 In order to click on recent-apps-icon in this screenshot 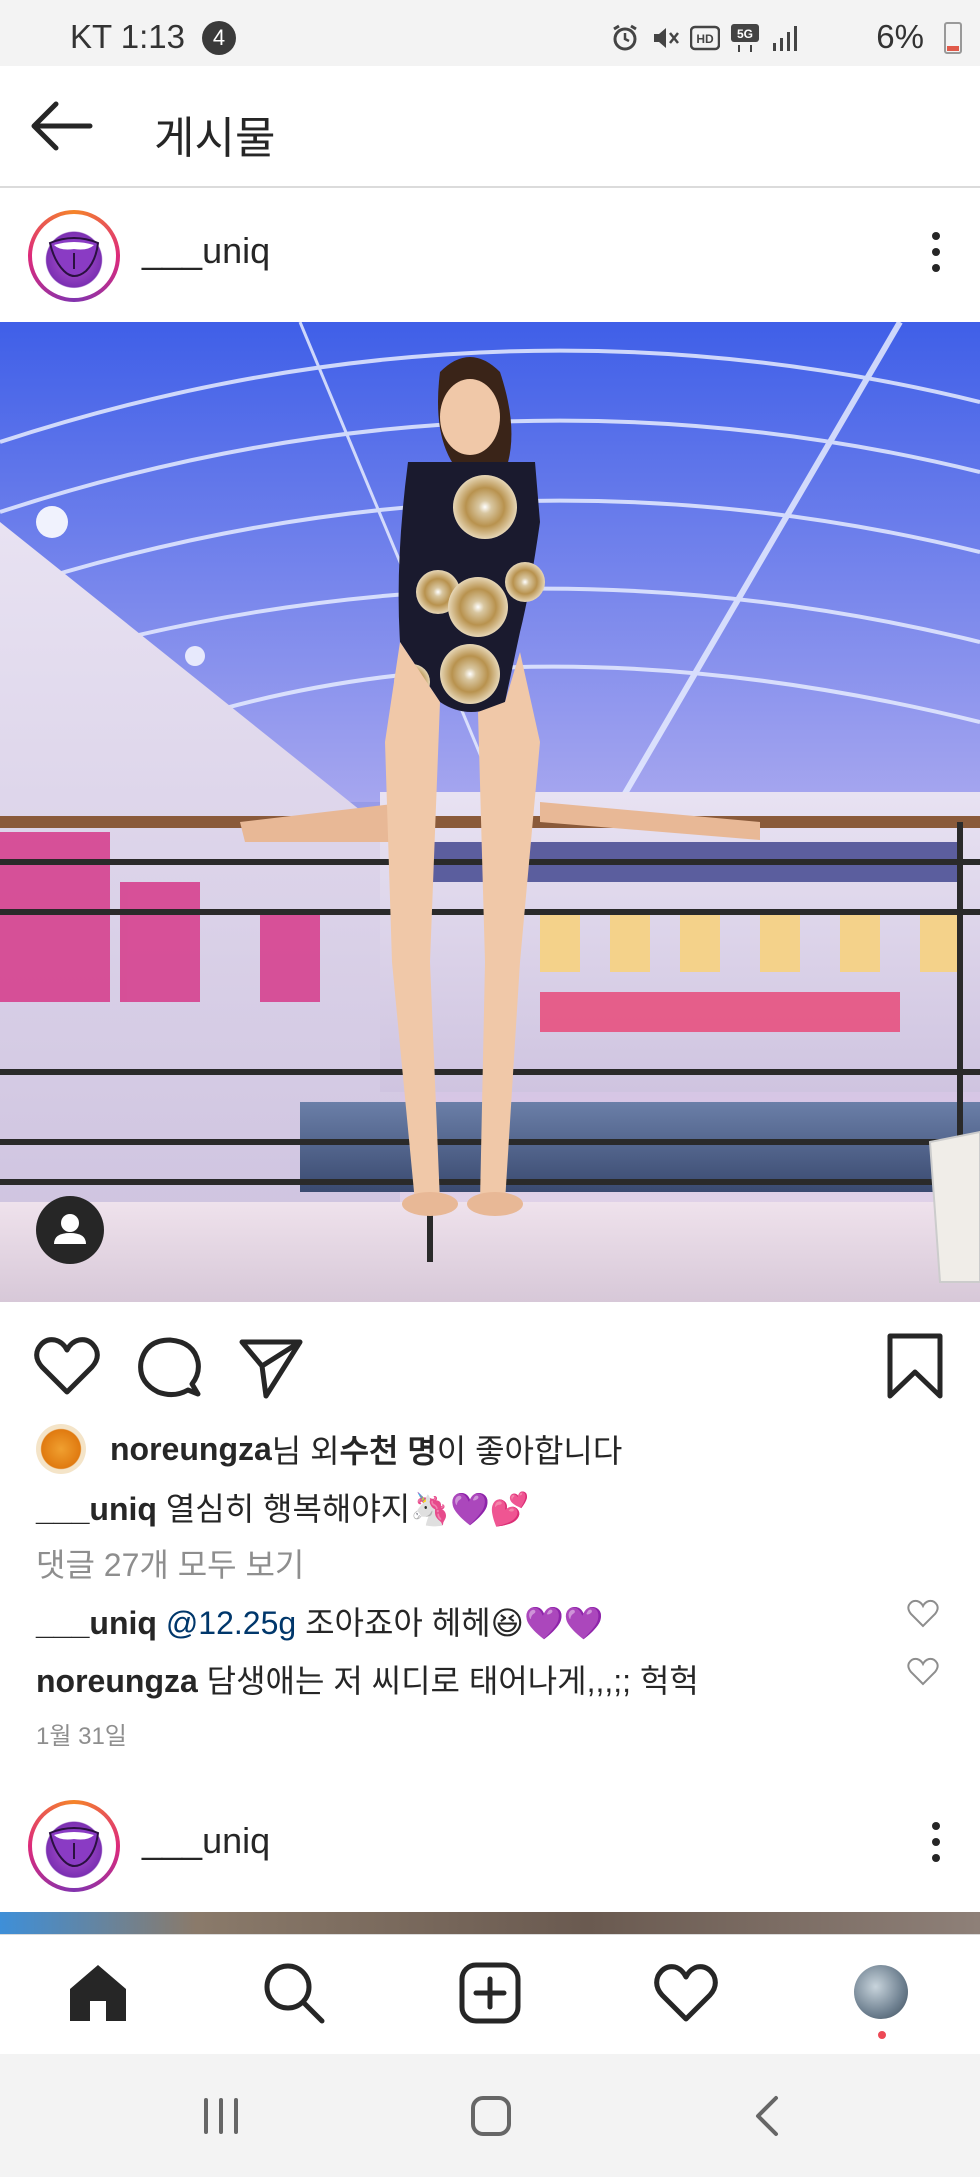, I will do `click(221, 2116)`.